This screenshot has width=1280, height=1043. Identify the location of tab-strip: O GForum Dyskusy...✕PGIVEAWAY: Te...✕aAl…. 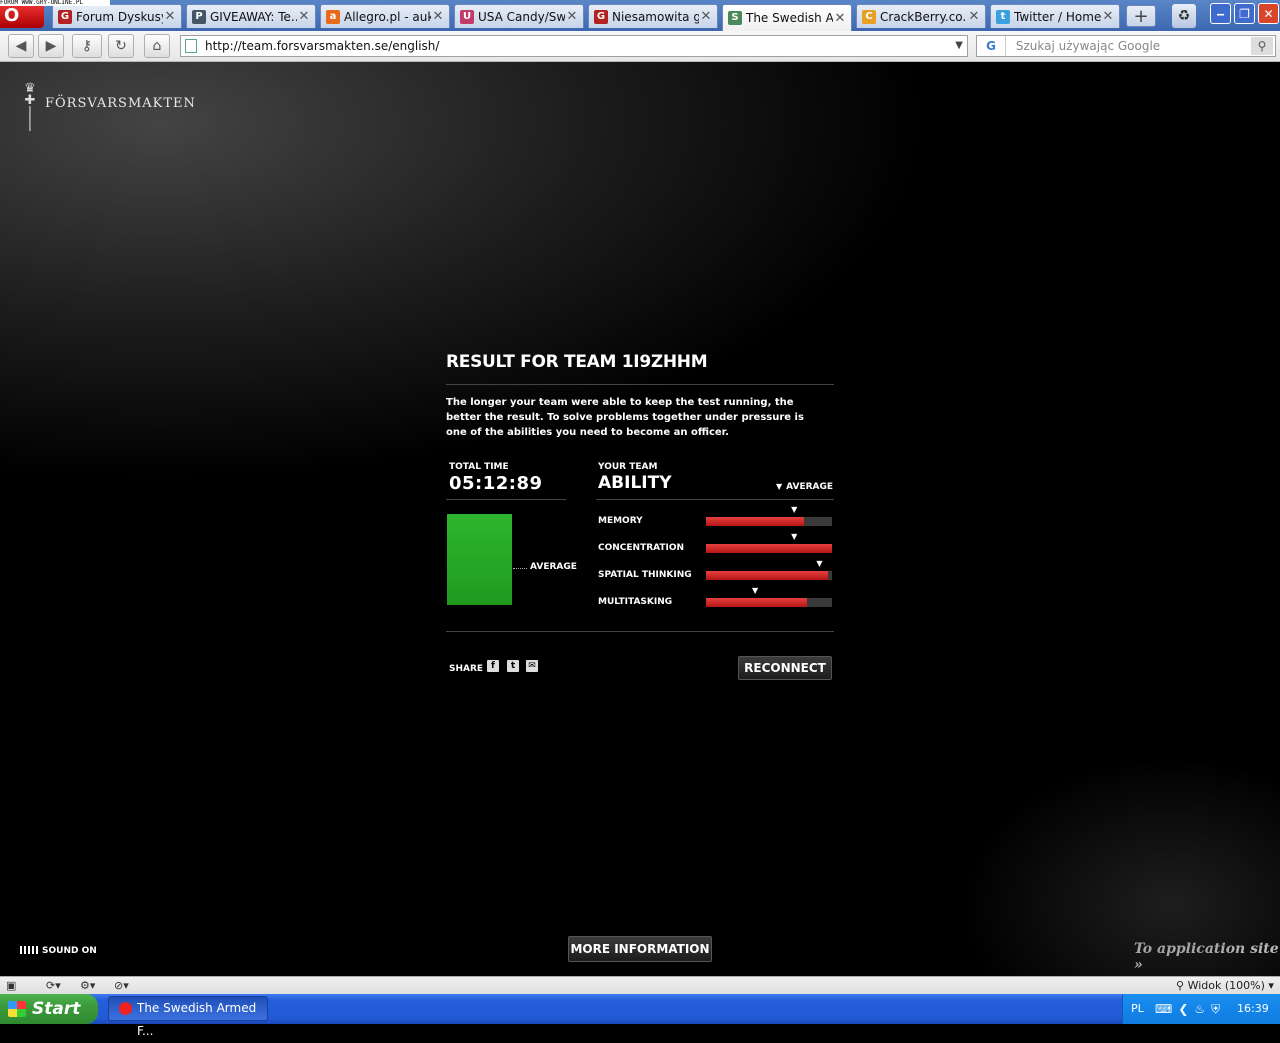
(640, 15).